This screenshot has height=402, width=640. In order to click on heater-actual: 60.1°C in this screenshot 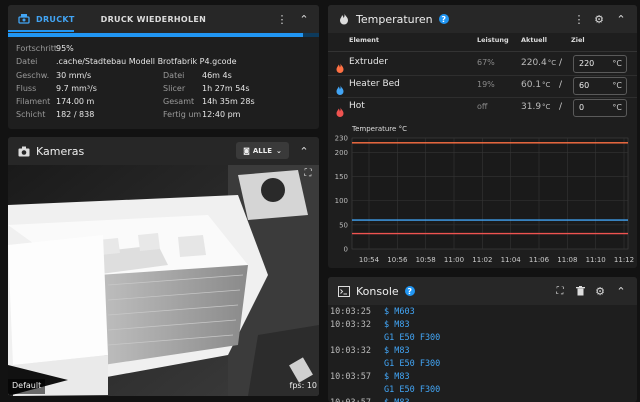, I will do `click(536, 85)`.